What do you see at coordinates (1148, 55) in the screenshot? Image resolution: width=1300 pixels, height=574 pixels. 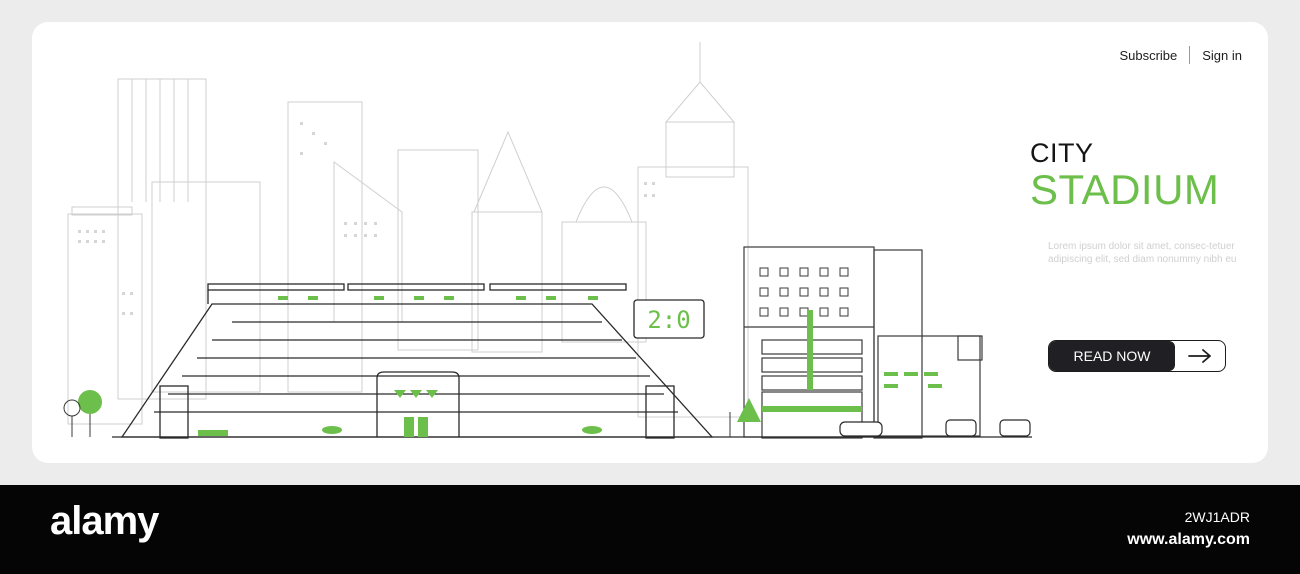 I see `subscribe-link: Subscribe` at bounding box center [1148, 55].